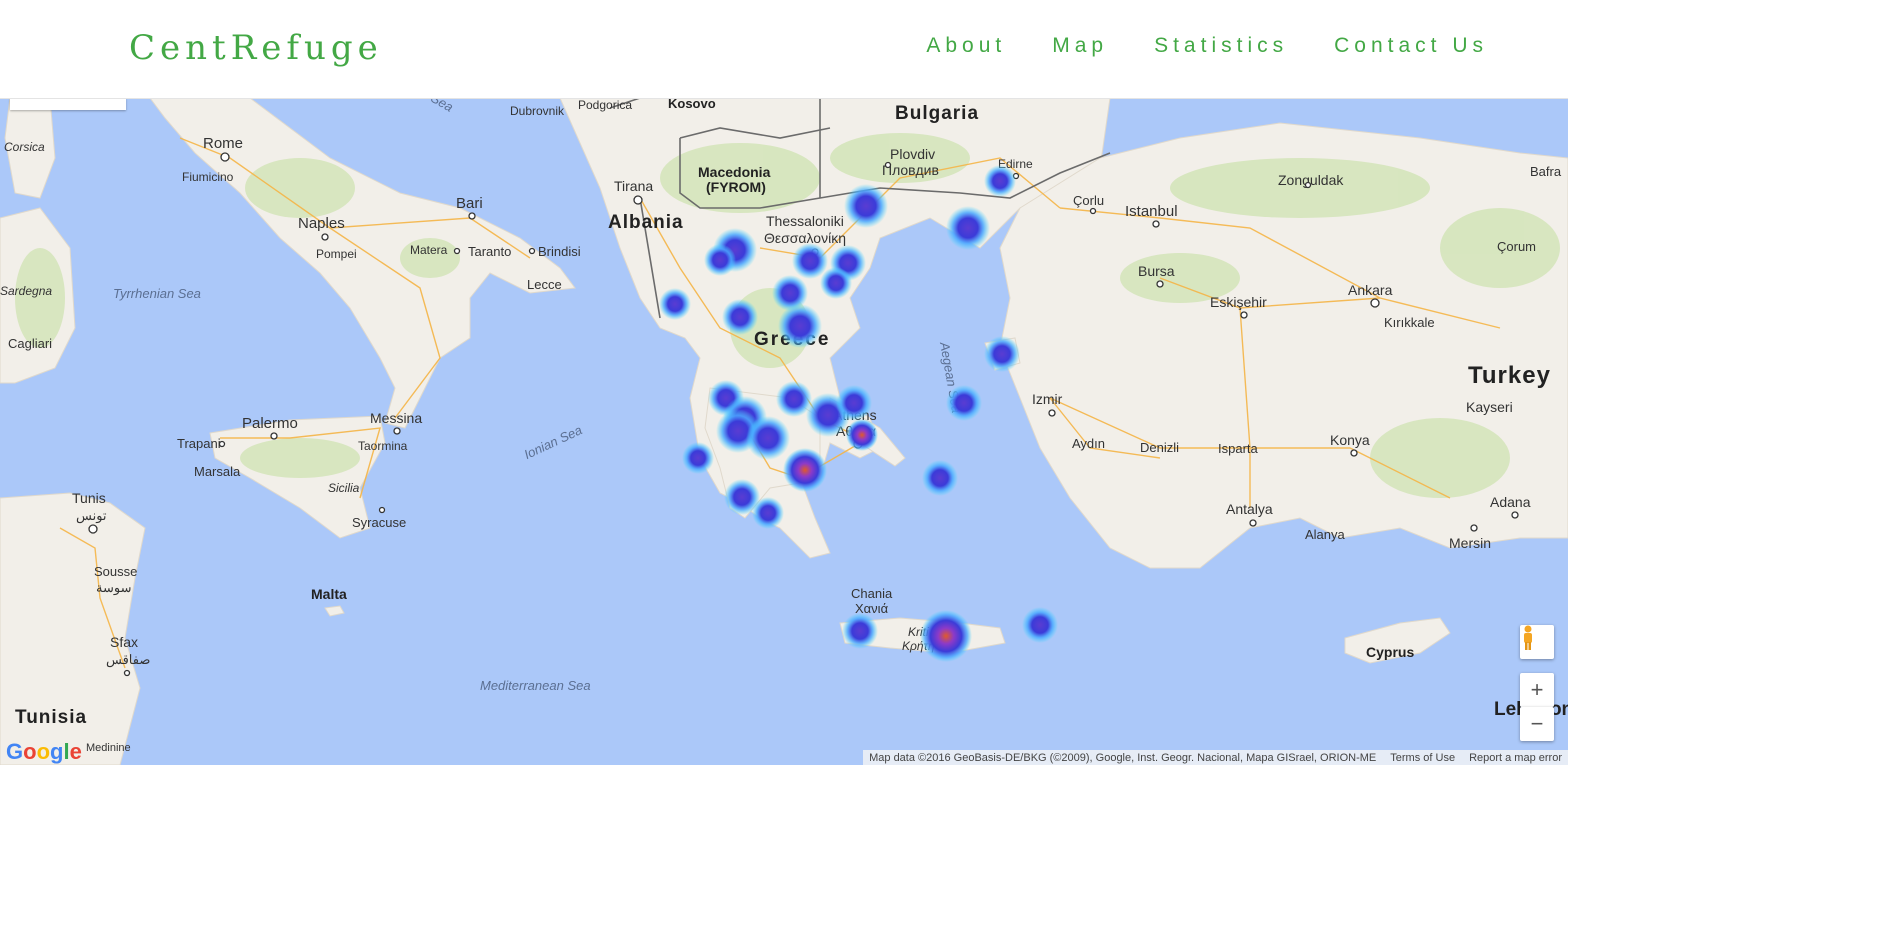  What do you see at coordinates (692, 104) in the screenshot?
I see `label-kosovo: Kosovo` at bounding box center [692, 104].